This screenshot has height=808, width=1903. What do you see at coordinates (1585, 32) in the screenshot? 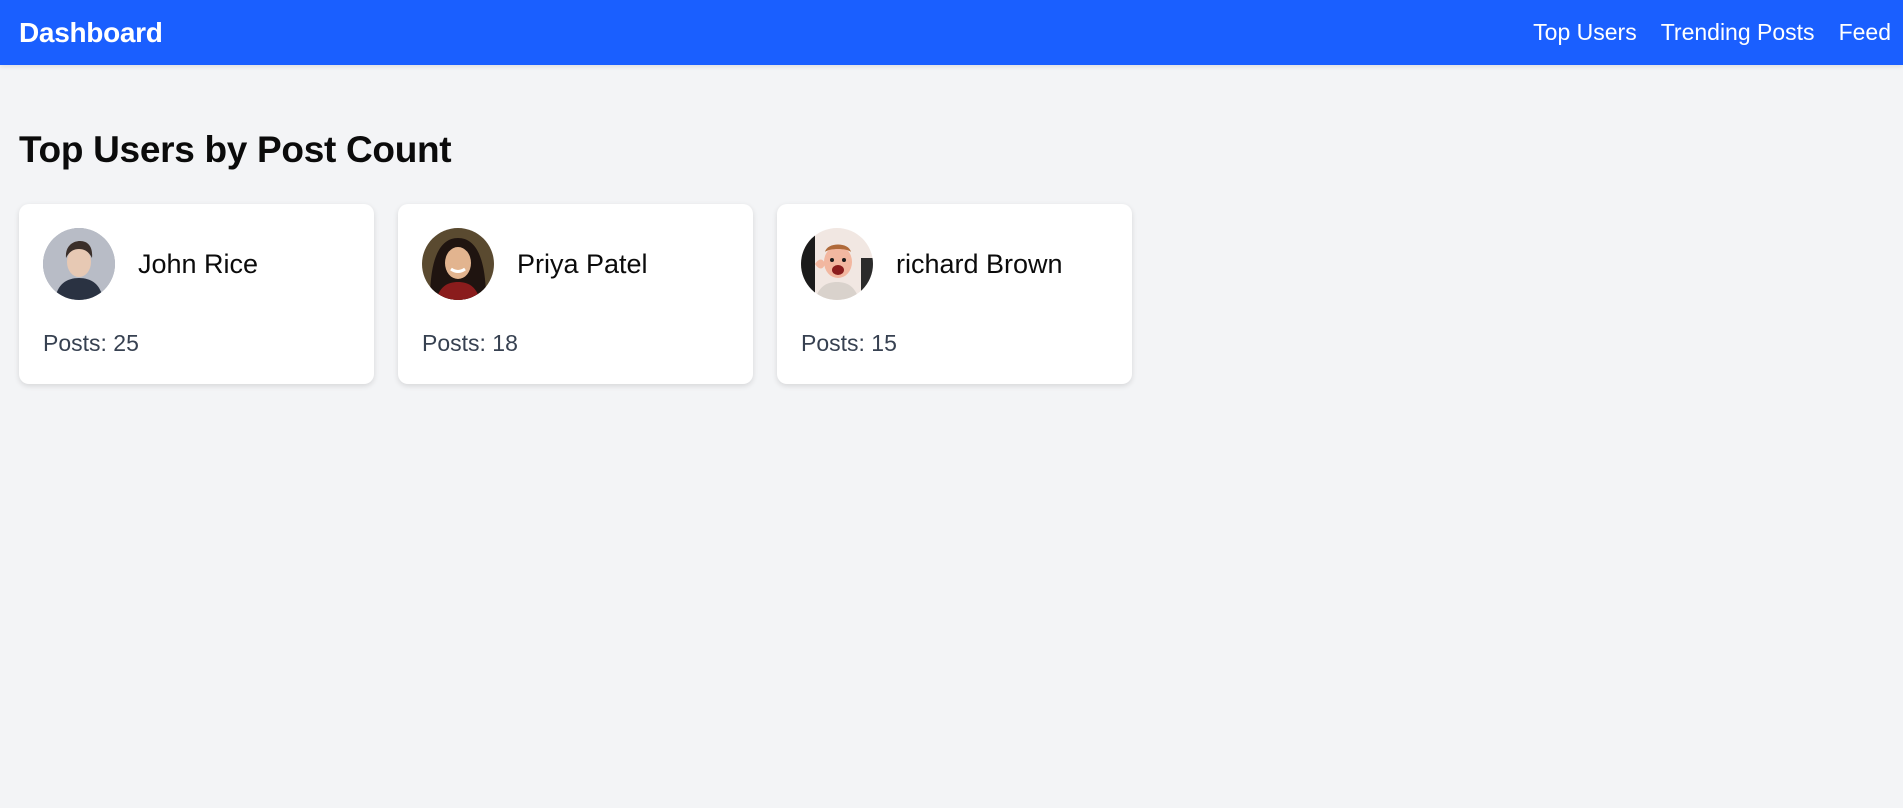
I see `nav-link-top-users: Top Users` at bounding box center [1585, 32].